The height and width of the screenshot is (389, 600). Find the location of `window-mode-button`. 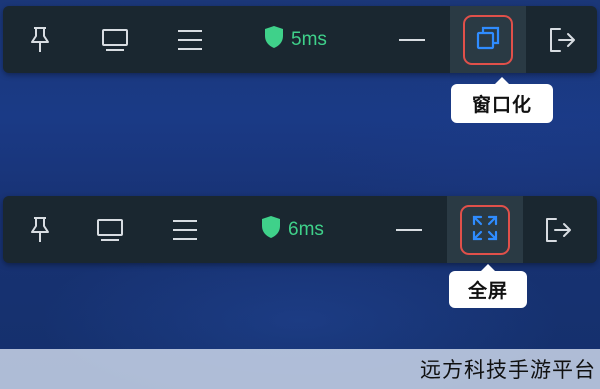

window-mode-button is located at coordinates (488, 39).